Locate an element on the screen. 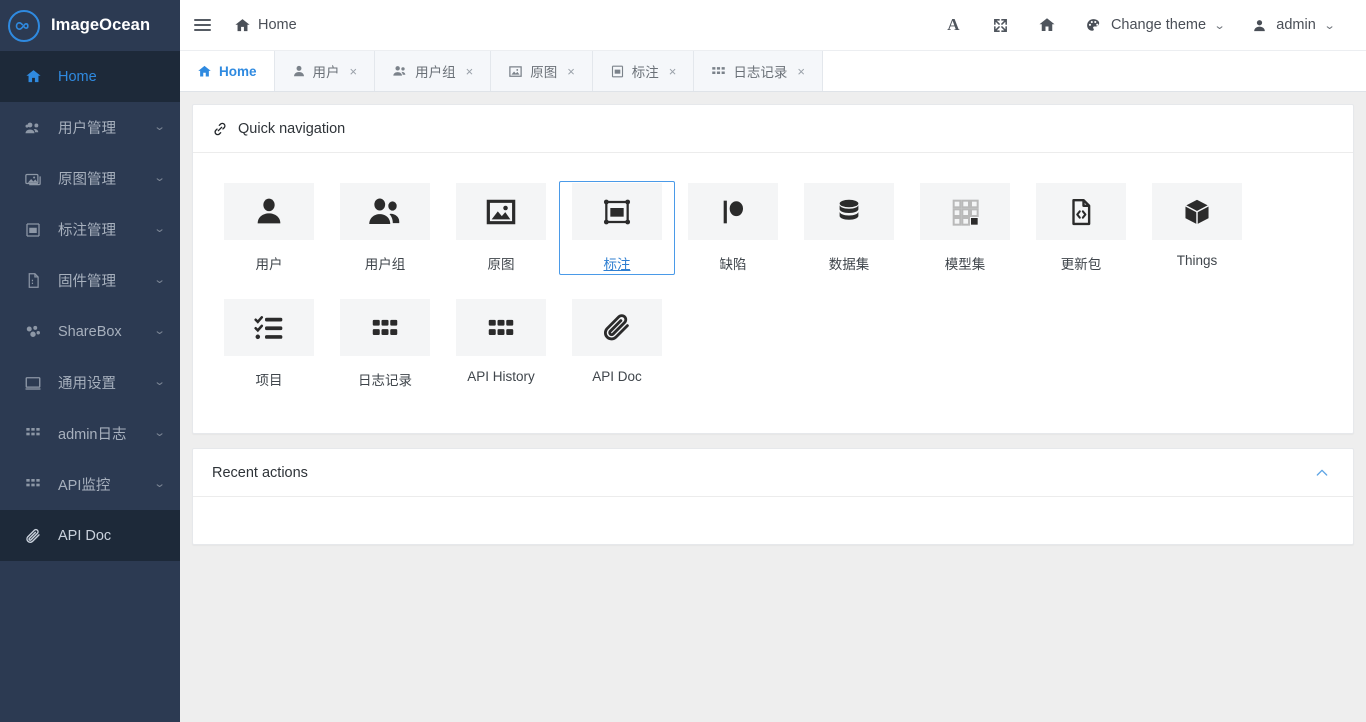 This screenshot has height=722, width=1366. images-icon is located at coordinates (33, 179).